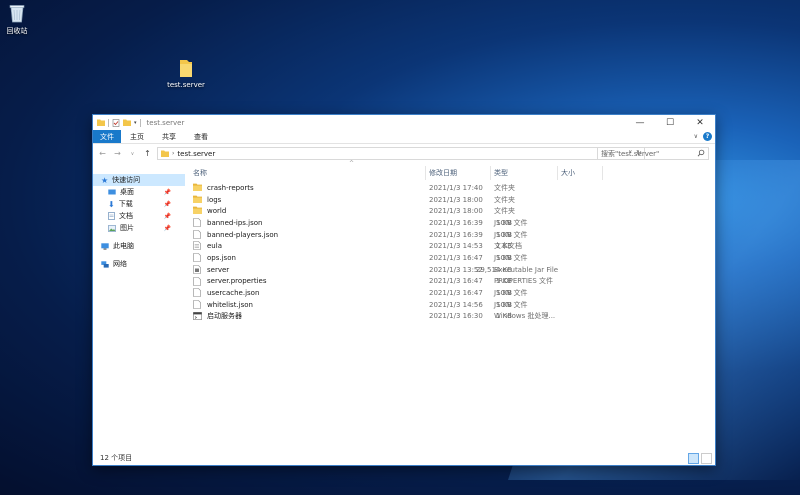 This screenshot has height=495, width=800. What do you see at coordinates (214, 199) in the screenshot?
I see `file-name: logs` at bounding box center [214, 199].